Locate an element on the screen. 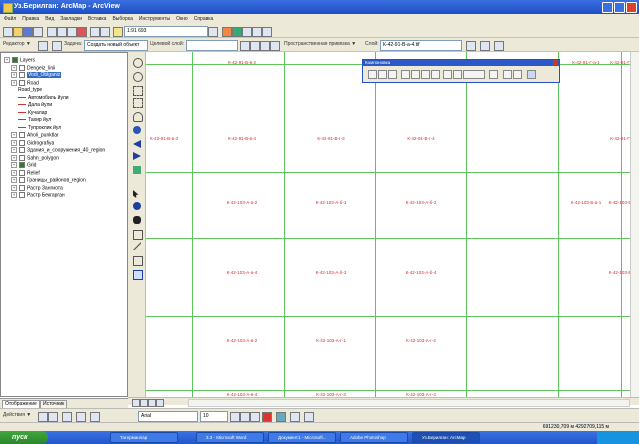 Image resolution: width=639 pixels, height=444 pixels. start-button: пуск is located at coordinates (24, 437).